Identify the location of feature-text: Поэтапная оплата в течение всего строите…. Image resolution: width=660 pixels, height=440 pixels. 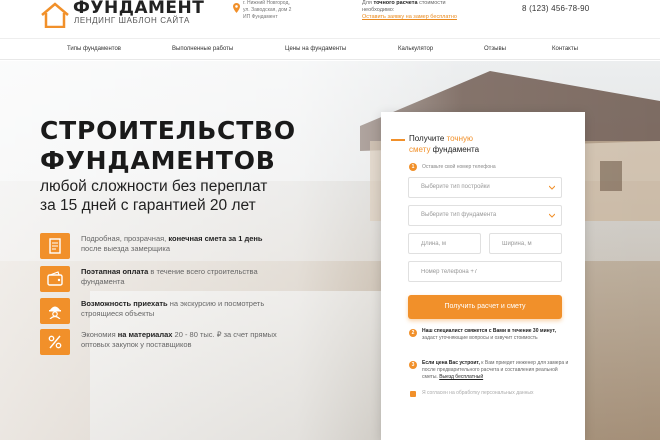
(169, 276).